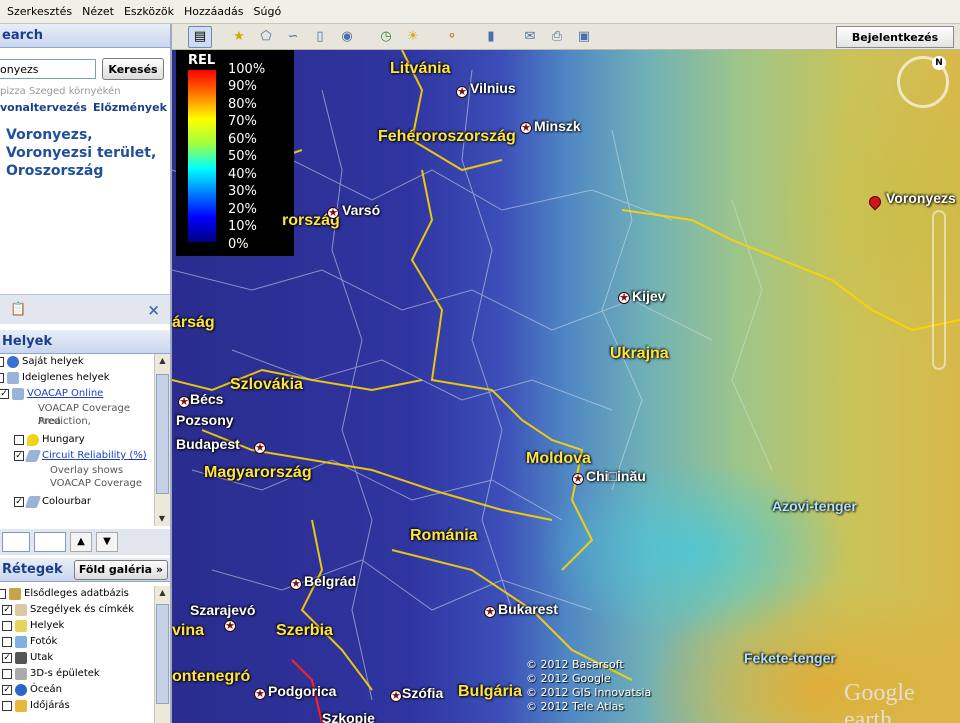 The height and width of the screenshot is (723, 960). I want to click on city-label: Voronyezs, so click(921, 198).